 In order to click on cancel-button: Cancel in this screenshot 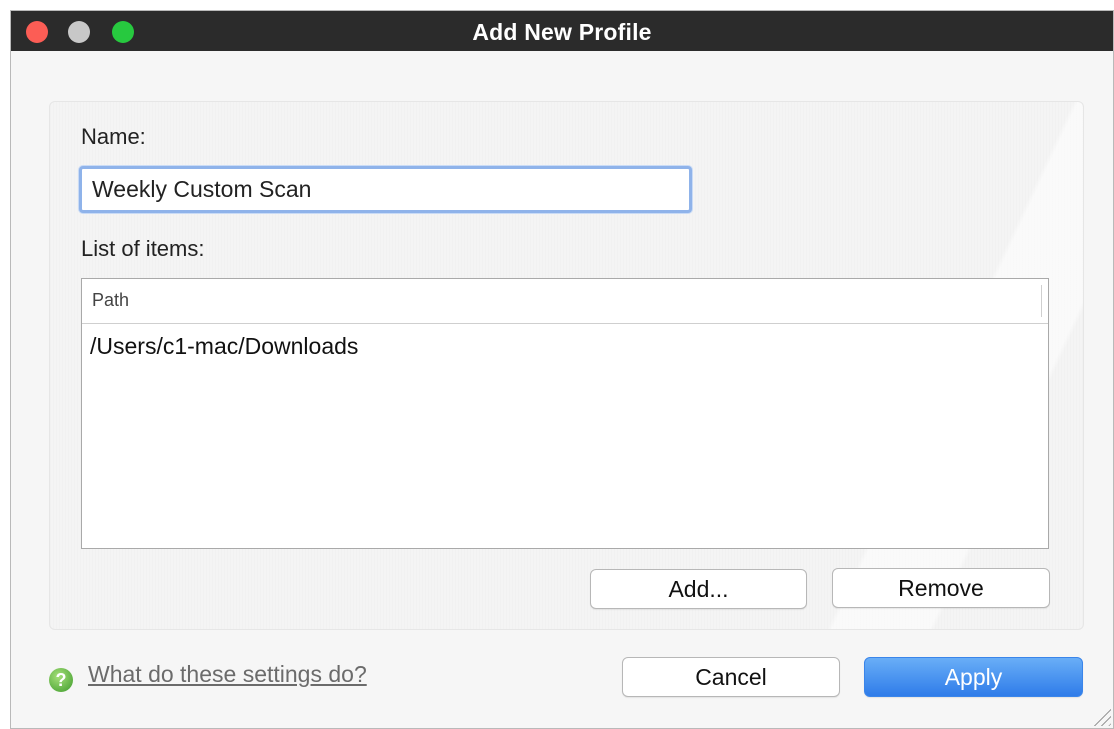, I will do `click(731, 677)`.